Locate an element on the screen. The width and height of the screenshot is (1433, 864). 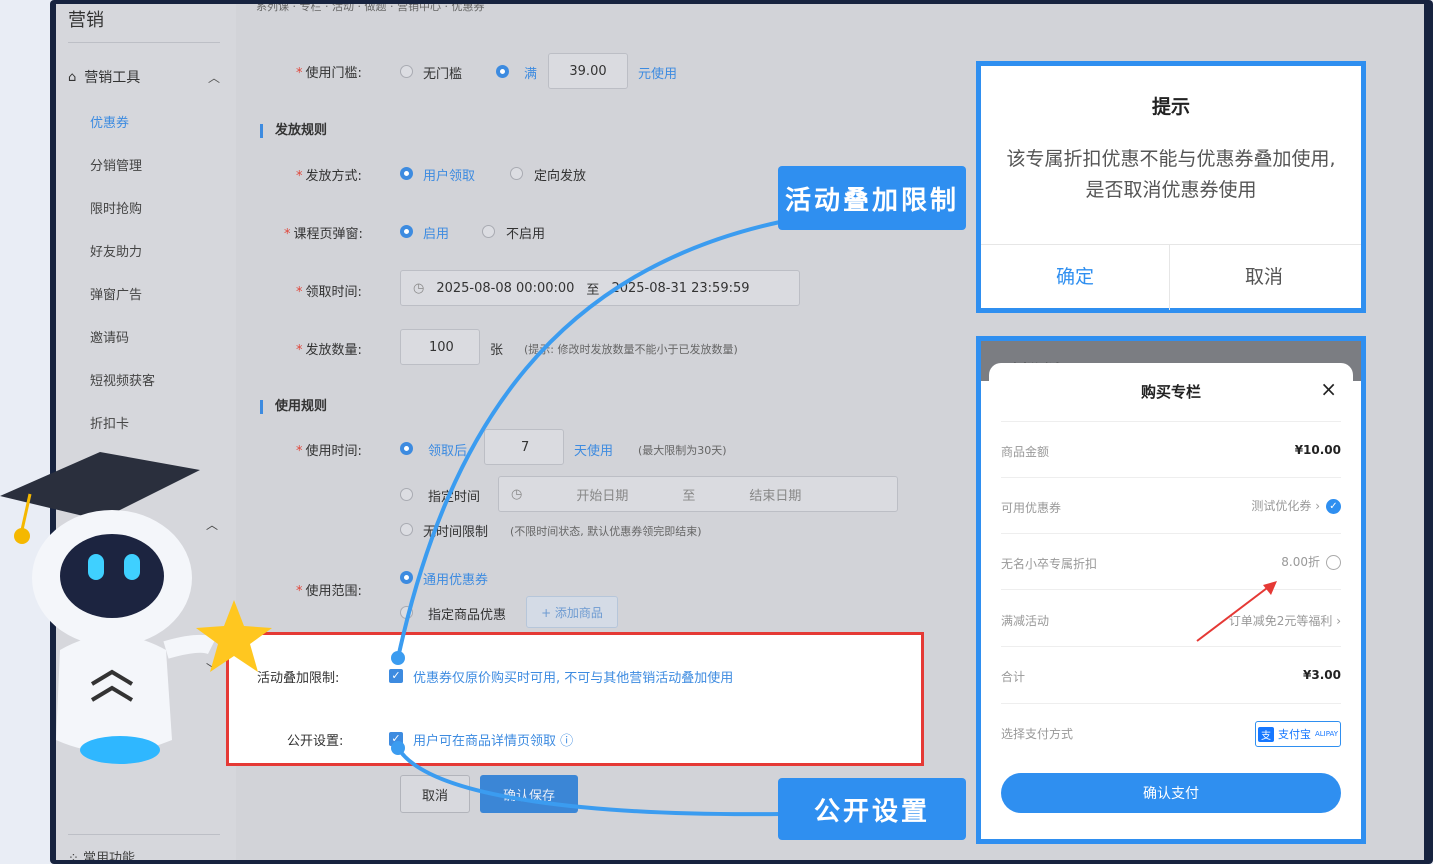
use-days-suffix: 天使用 is located at coordinates (594, 451).